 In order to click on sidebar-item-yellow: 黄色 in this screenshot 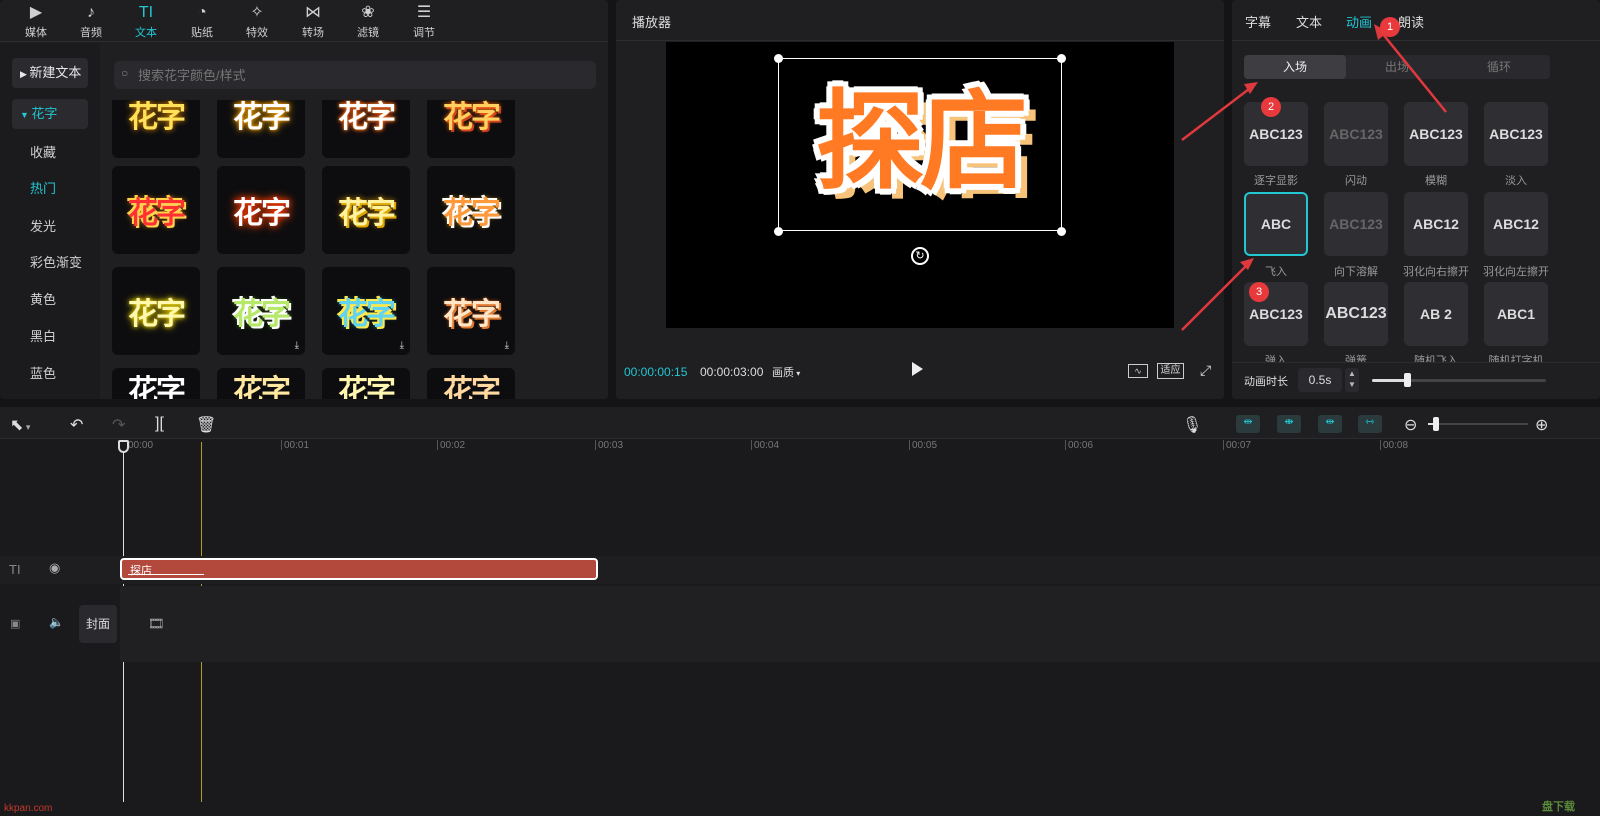, I will do `click(51, 300)`.